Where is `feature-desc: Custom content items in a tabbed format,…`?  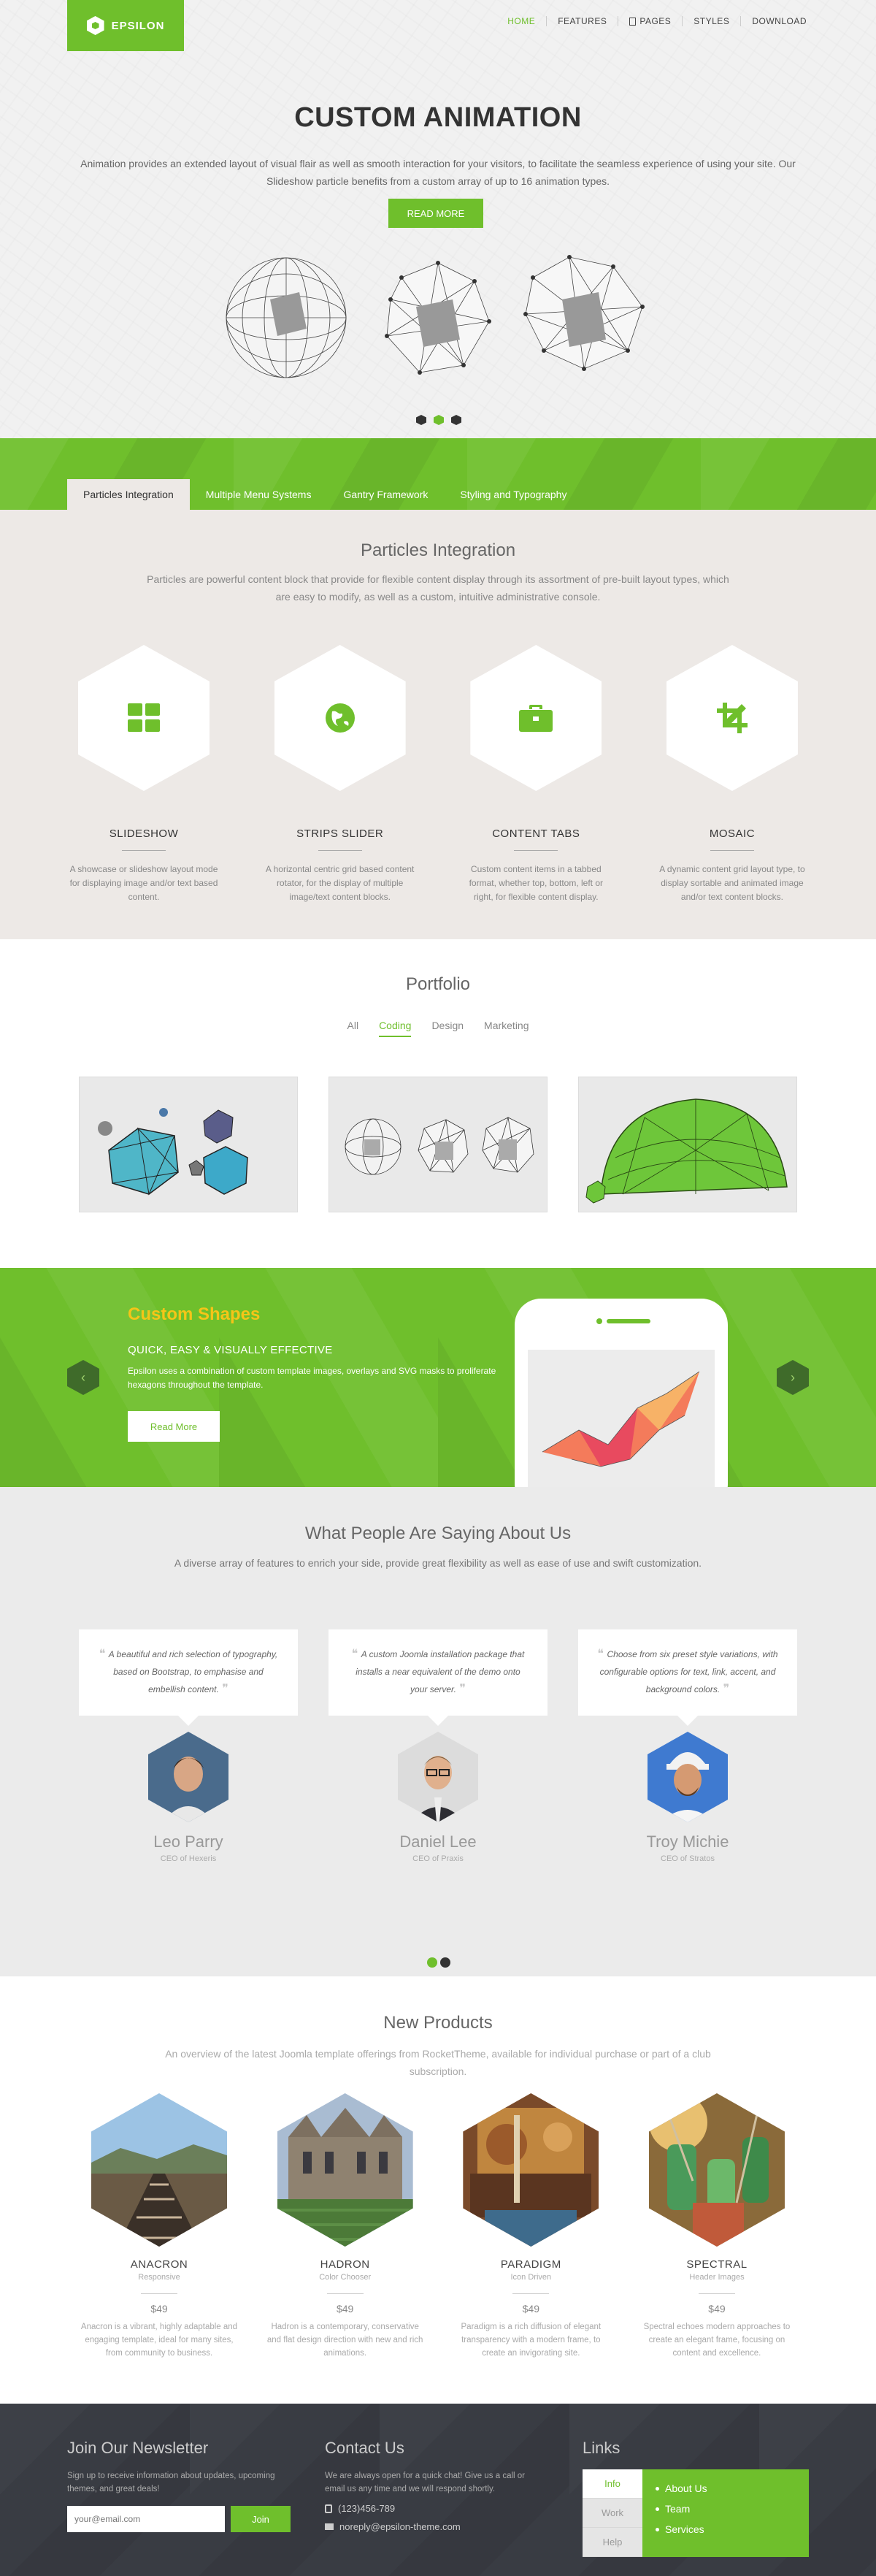
feature-desc: Custom content items in a tabbed format,… is located at coordinates (536, 883).